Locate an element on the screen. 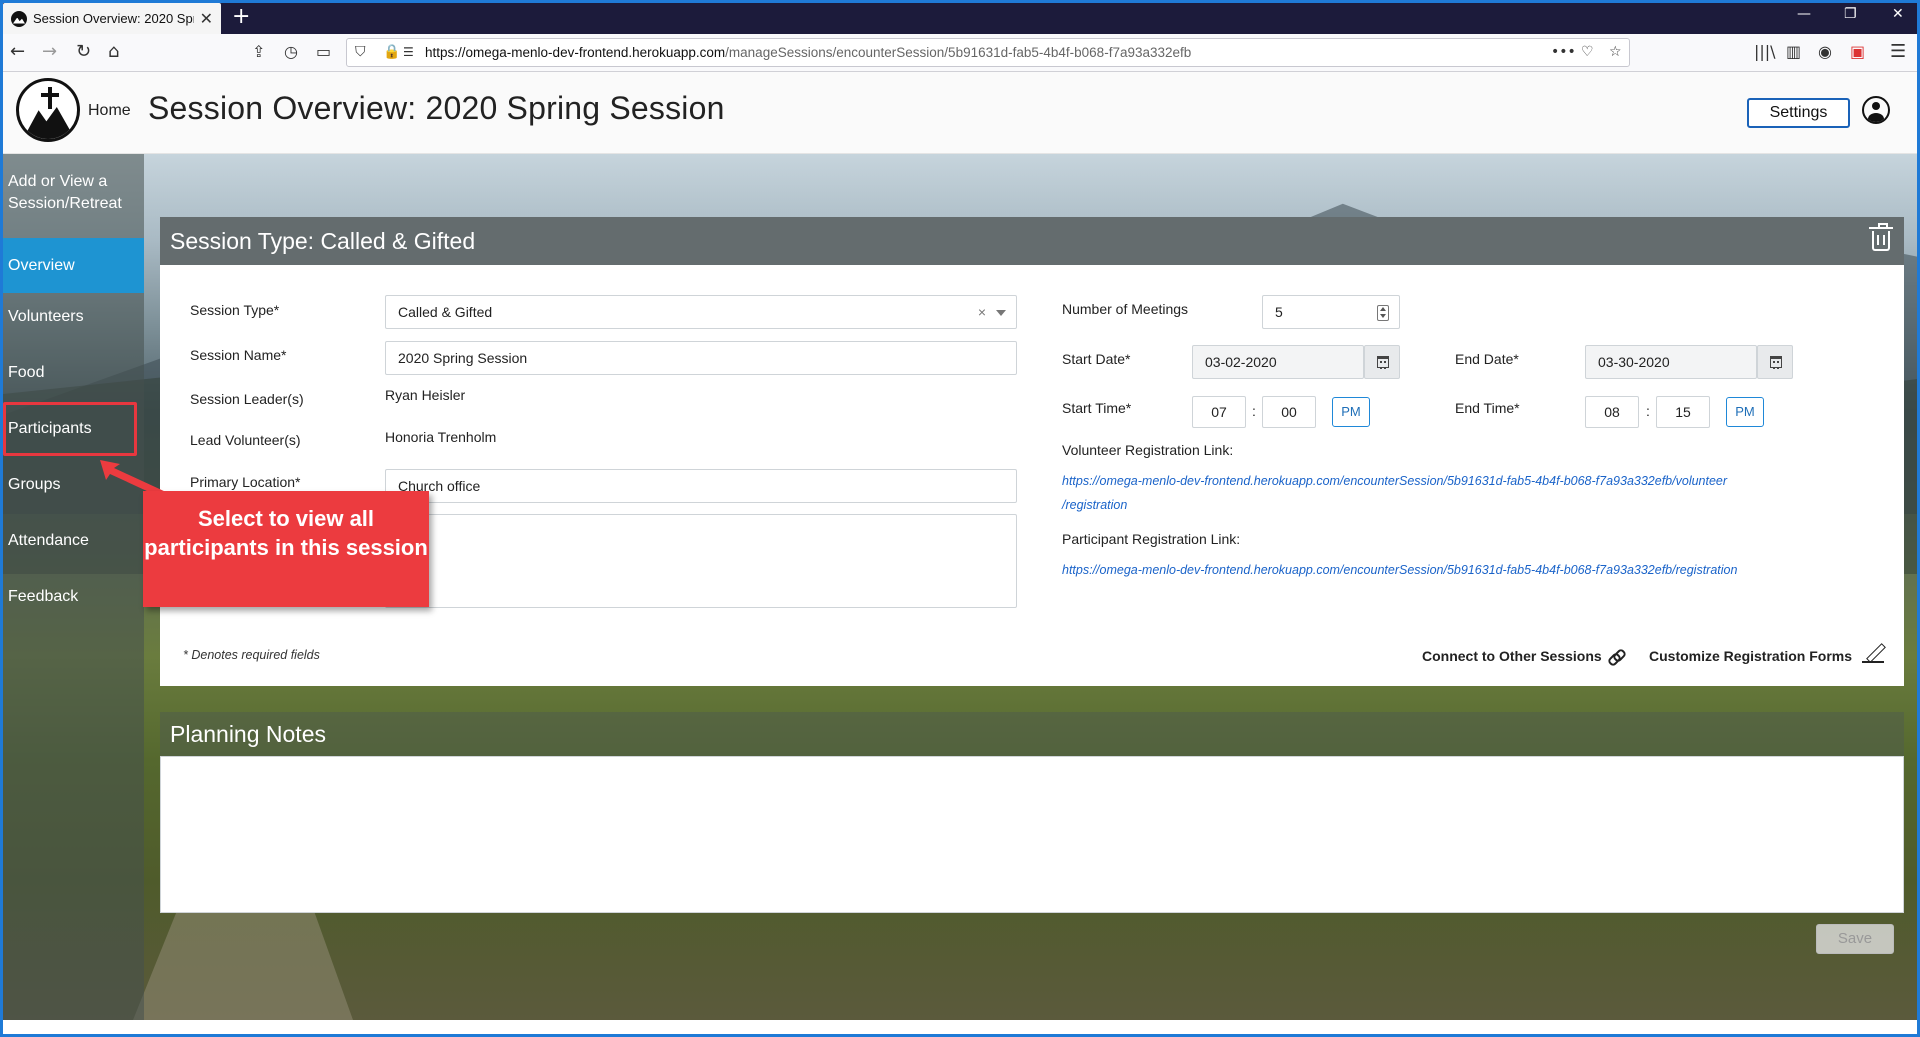  chevron-down-icon is located at coordinates (1001, 313).